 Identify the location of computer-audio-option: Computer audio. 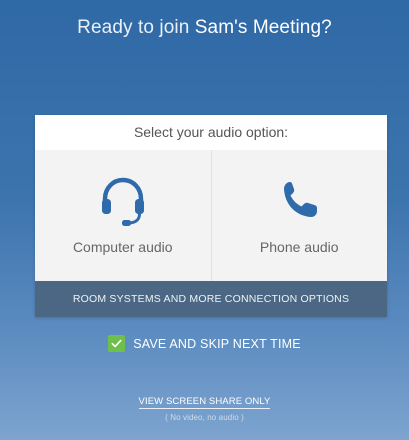
(123, 215).